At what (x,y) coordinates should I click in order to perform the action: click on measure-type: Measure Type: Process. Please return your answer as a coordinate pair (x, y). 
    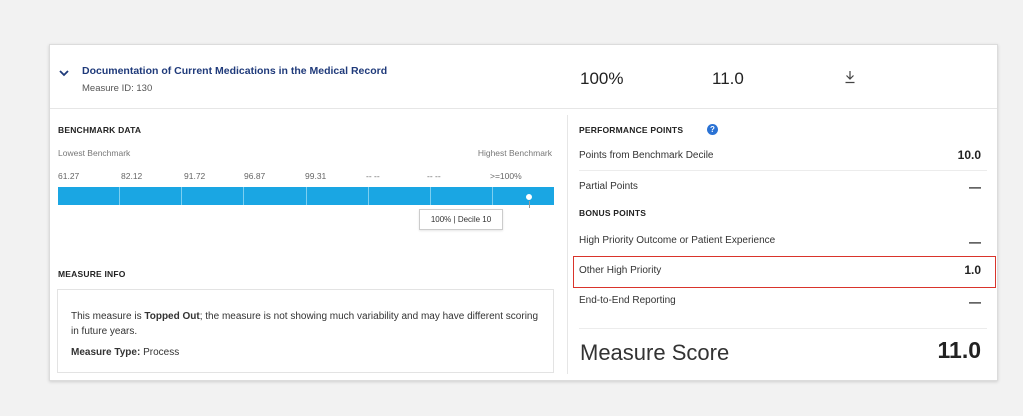
    Looking at the image, I should click on (125, 352).